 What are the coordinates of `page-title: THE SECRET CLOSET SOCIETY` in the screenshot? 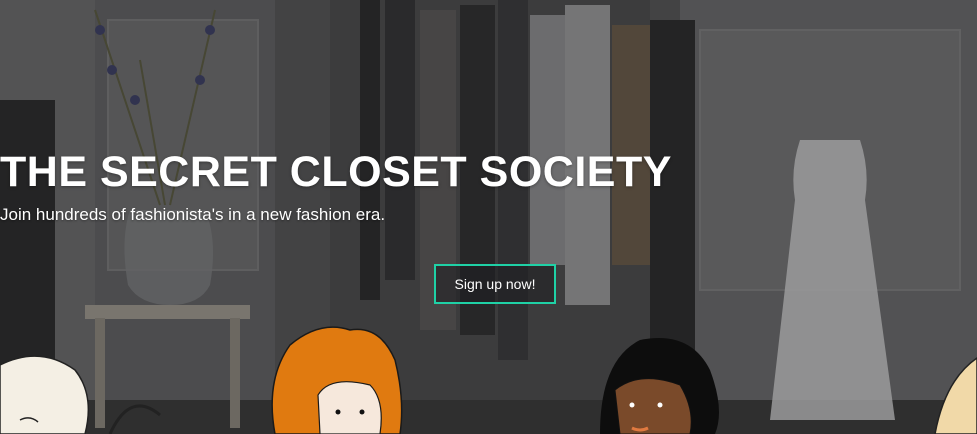 It's located at (336, 172).